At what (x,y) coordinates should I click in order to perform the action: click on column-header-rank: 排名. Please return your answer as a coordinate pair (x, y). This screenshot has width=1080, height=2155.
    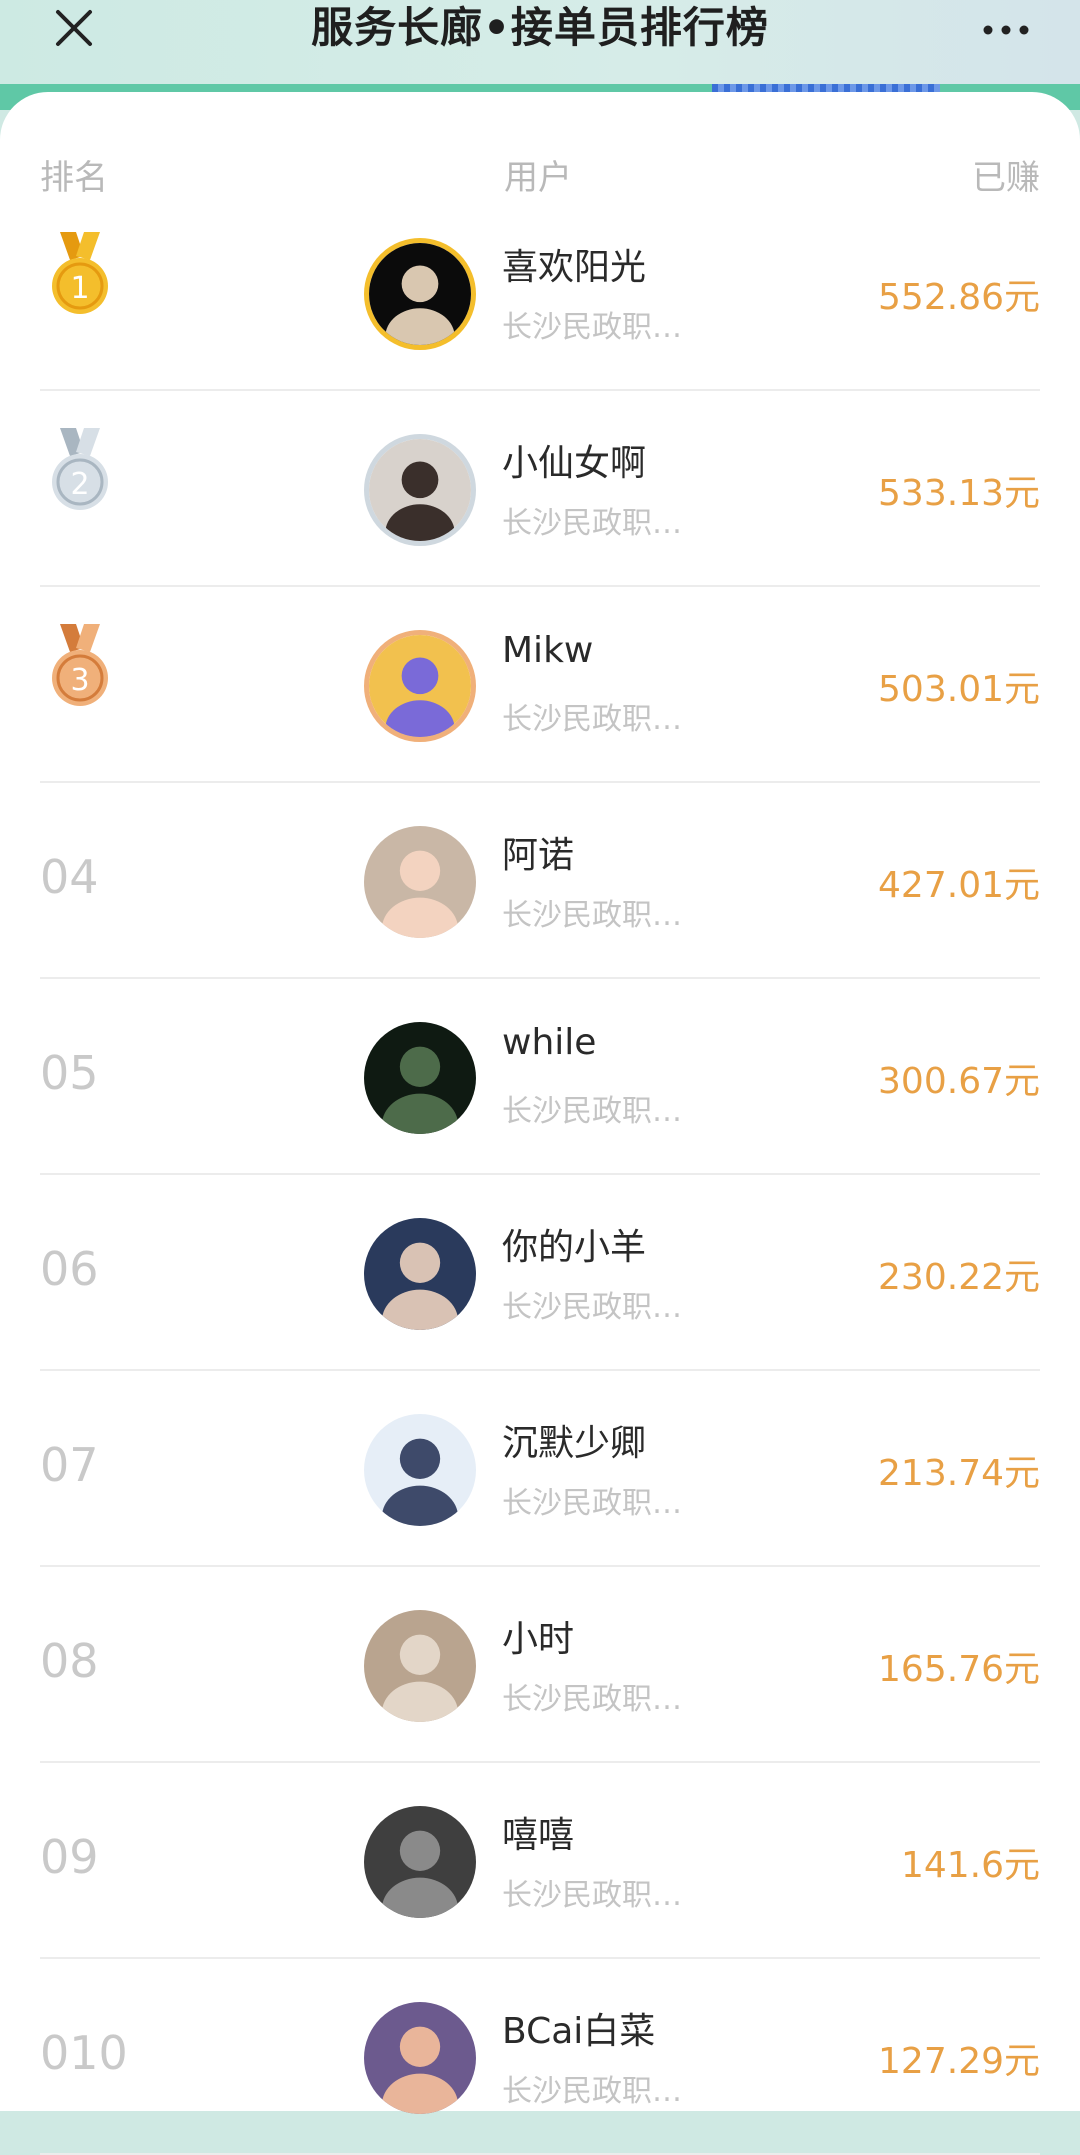
    Looking at the image, I should click on (74, 178).